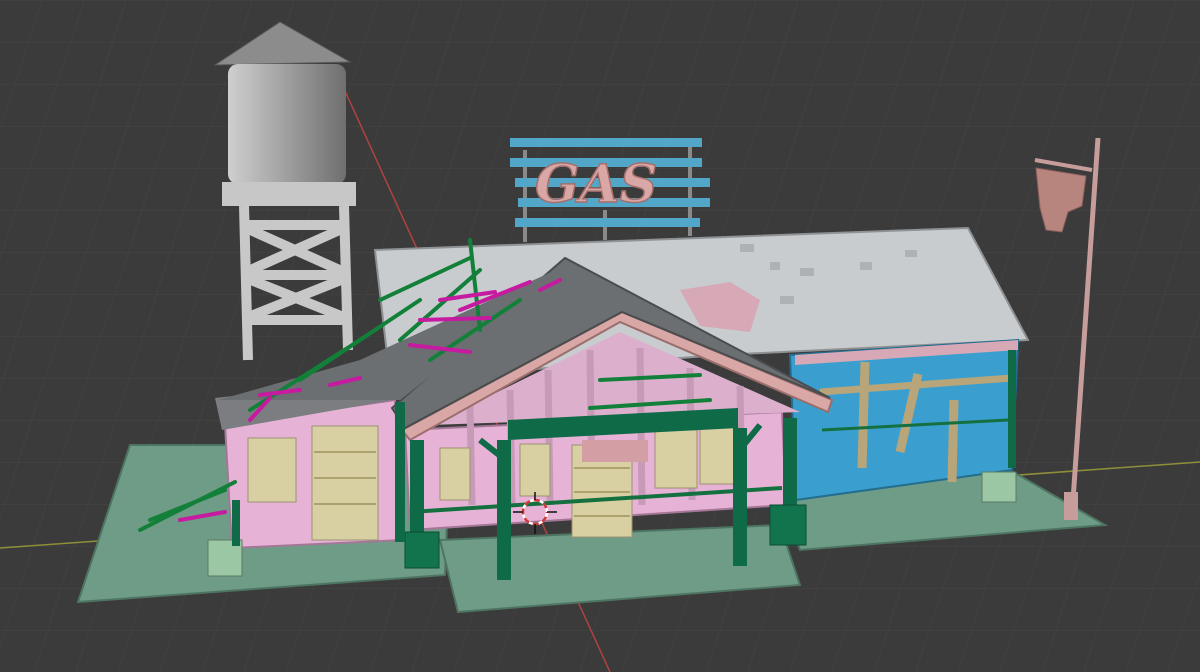  Describe the element at coordinates (596, 184) in the screenshot. I see `gas-sign-text: GAS` at that location.